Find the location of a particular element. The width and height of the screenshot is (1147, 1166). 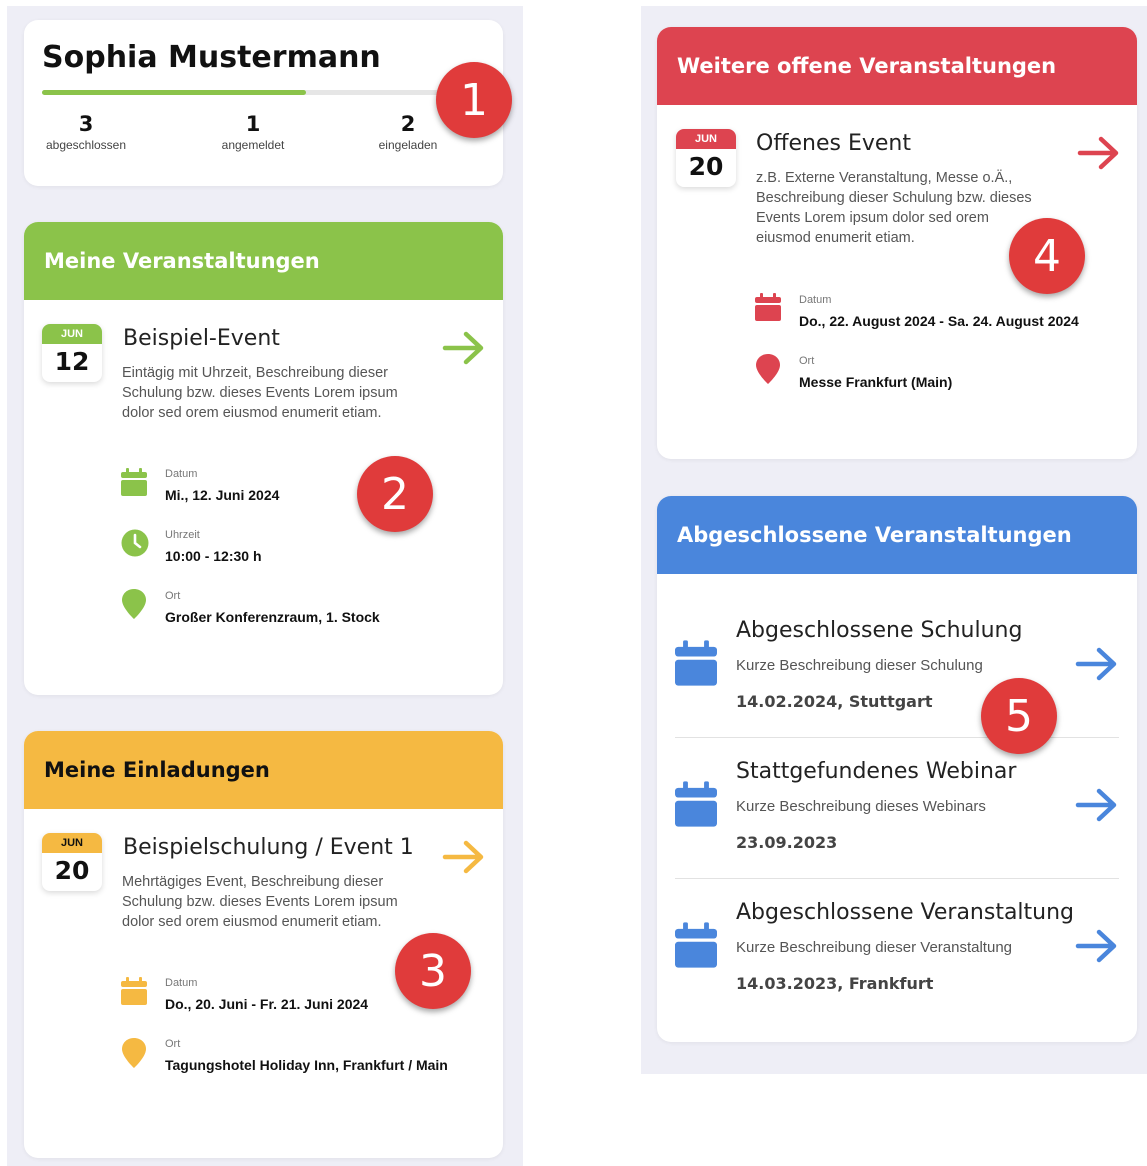

date-badge: JUN 12 is located at coordinates (72, 353).